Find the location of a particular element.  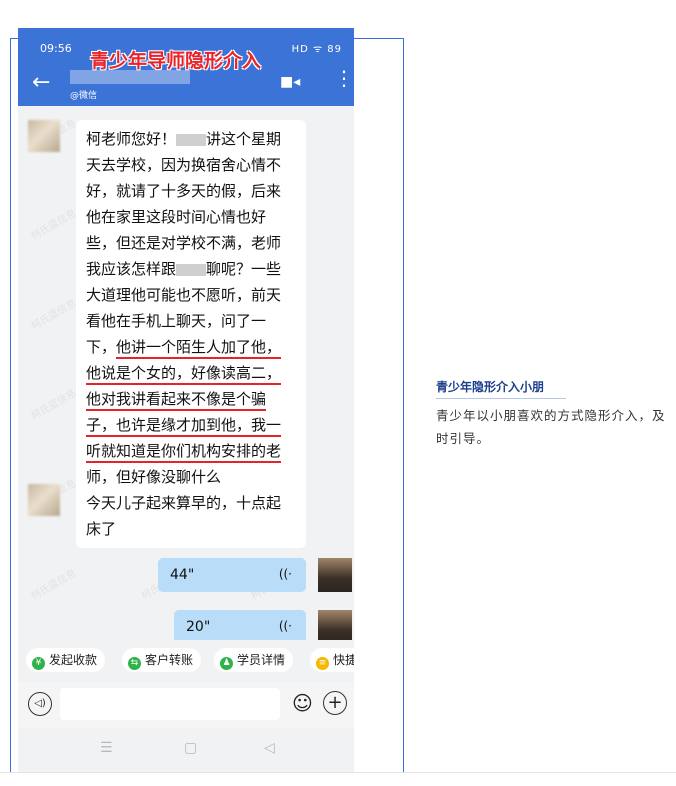

message-line: 看他在手机上聊天，问了一 is located at coordinates (191, 321).